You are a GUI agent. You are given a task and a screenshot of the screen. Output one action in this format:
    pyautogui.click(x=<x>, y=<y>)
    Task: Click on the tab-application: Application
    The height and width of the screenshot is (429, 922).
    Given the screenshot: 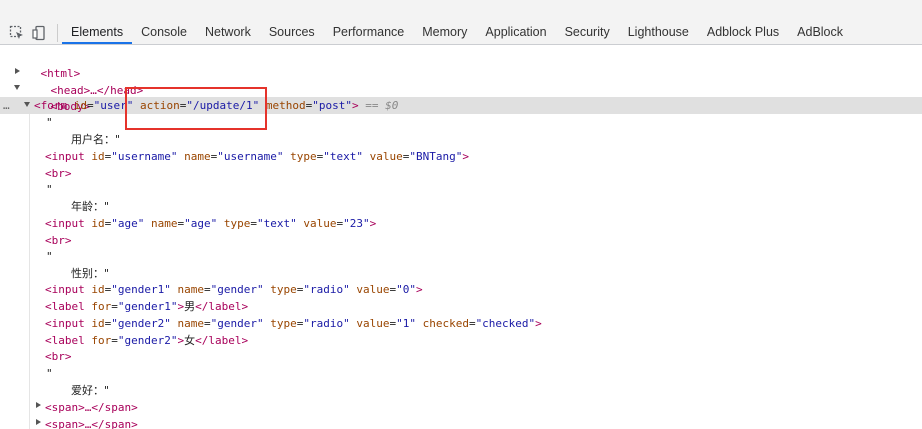 What is the action you would take?
    pyautogui.click(x=515, y=31)
    